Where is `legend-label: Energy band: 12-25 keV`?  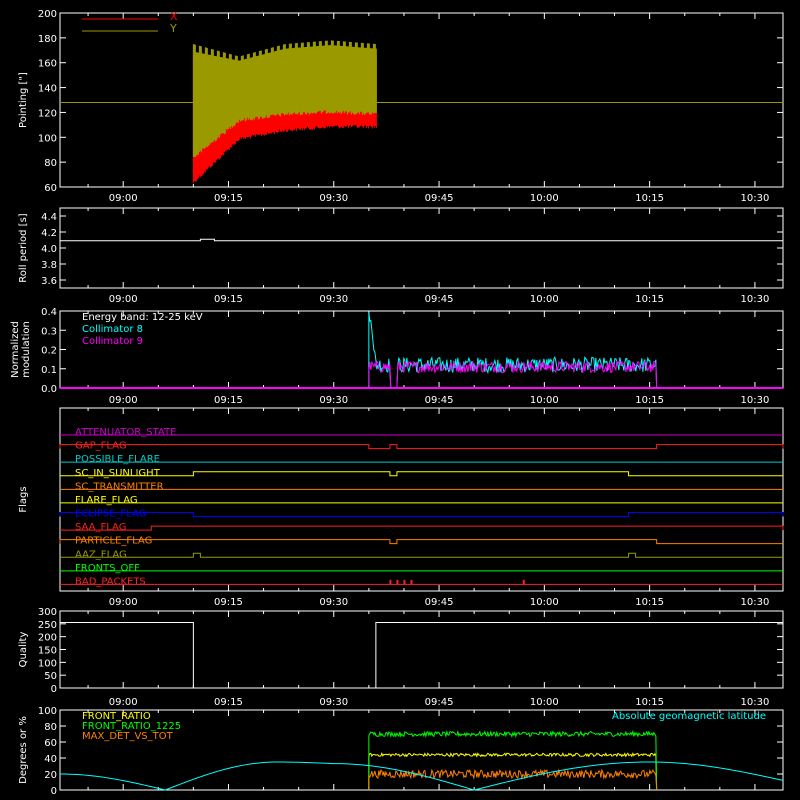
legend-label: Energy band: 12-25 keV is located at coordinates (142, 317).